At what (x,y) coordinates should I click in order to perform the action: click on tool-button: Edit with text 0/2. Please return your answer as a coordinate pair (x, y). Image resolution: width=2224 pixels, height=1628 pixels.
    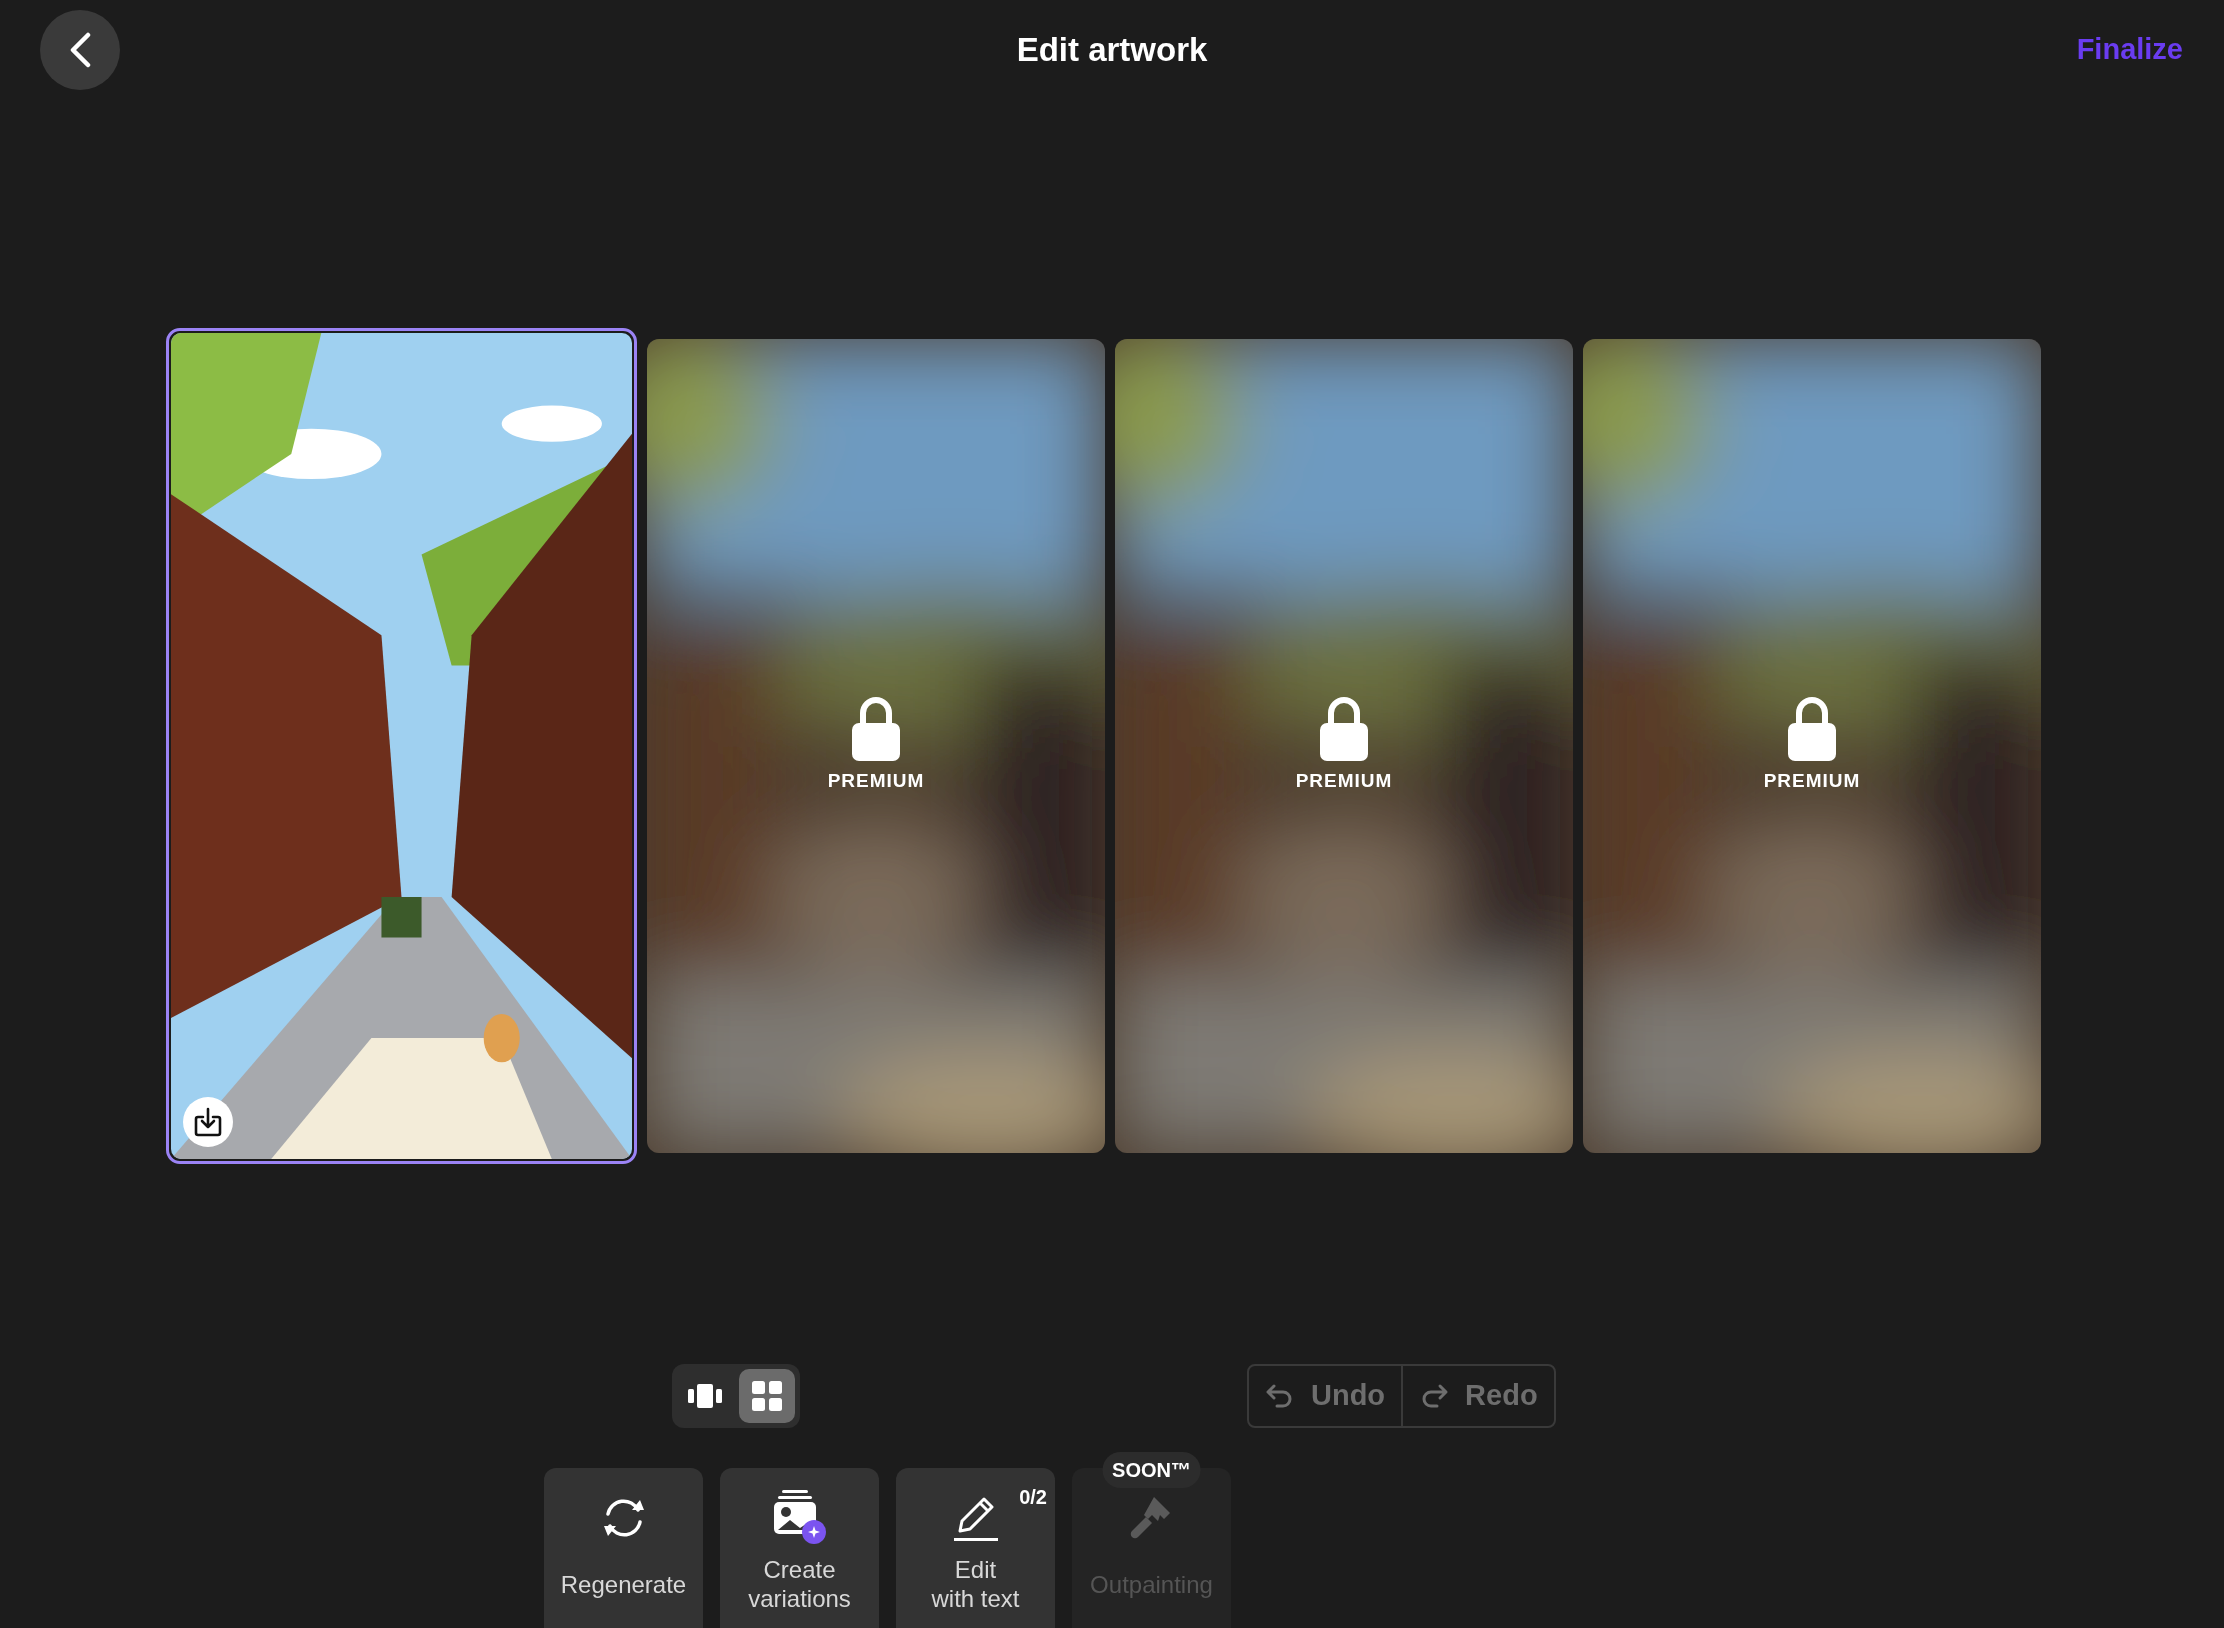
    Looking at the image, I should click on (975, 1548).